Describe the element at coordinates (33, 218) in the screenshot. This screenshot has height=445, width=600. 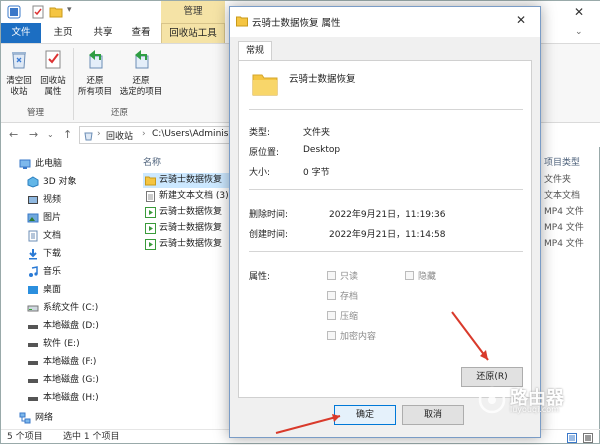
I see `pictures-icon` at that location.